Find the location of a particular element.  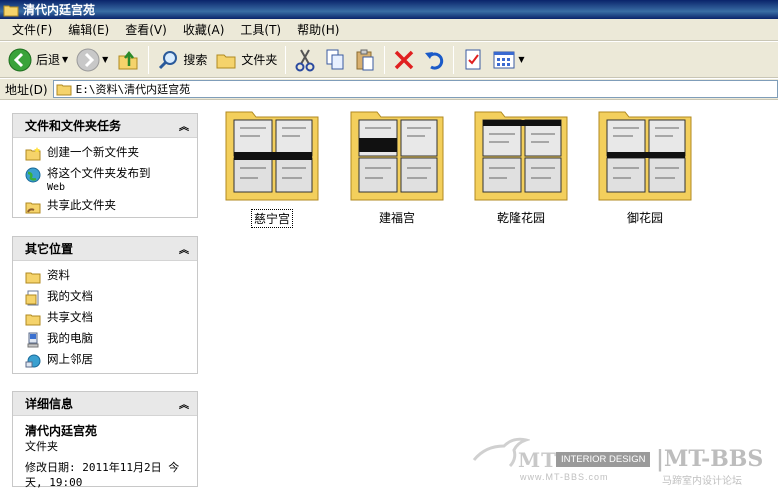

menu-favorites: 收藏(A) is located at coordinates (204, 29).